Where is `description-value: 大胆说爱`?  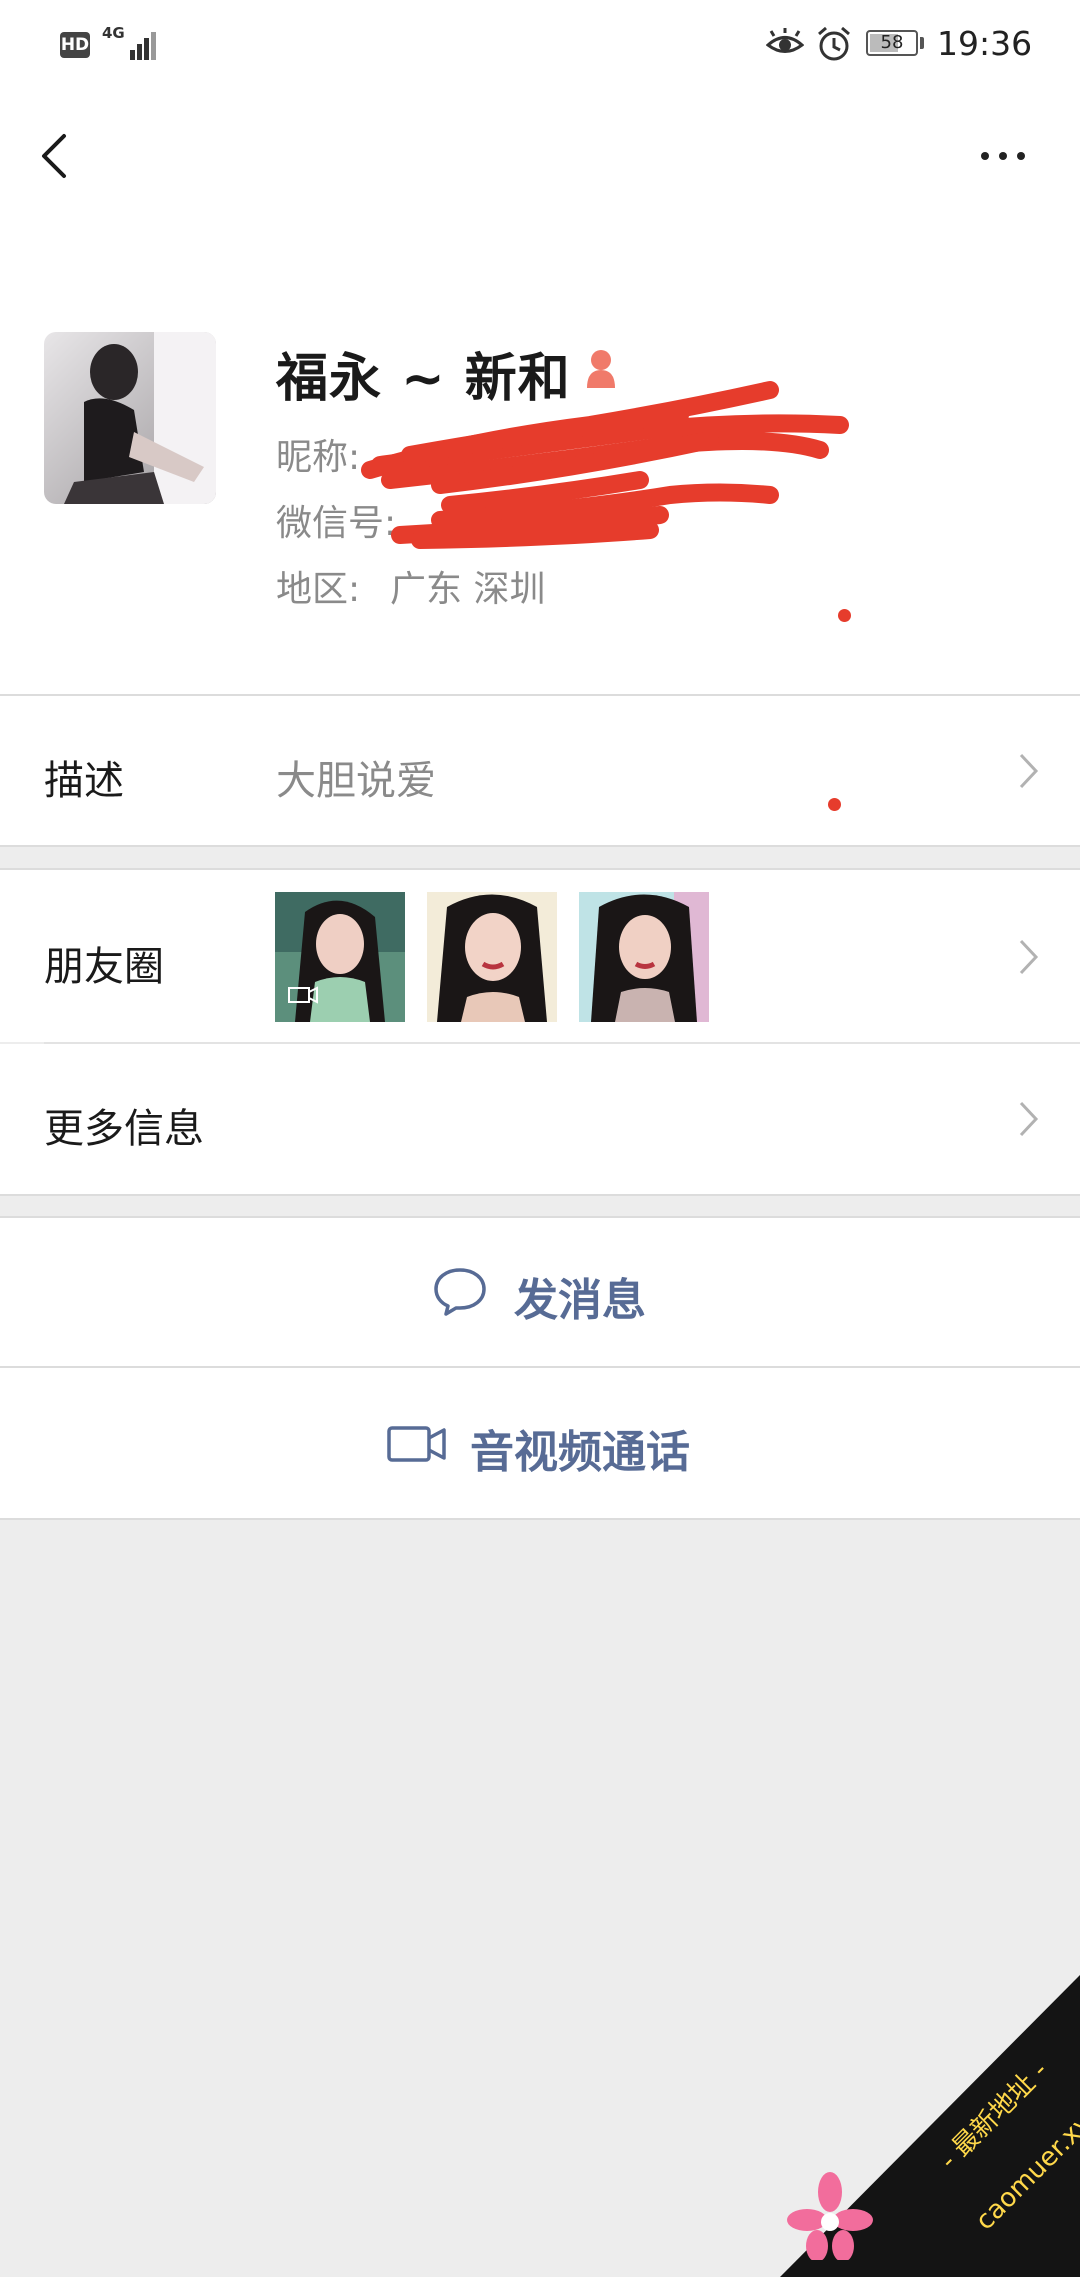
description-value: 大胆说爱 is located at coordinates (356, 781).